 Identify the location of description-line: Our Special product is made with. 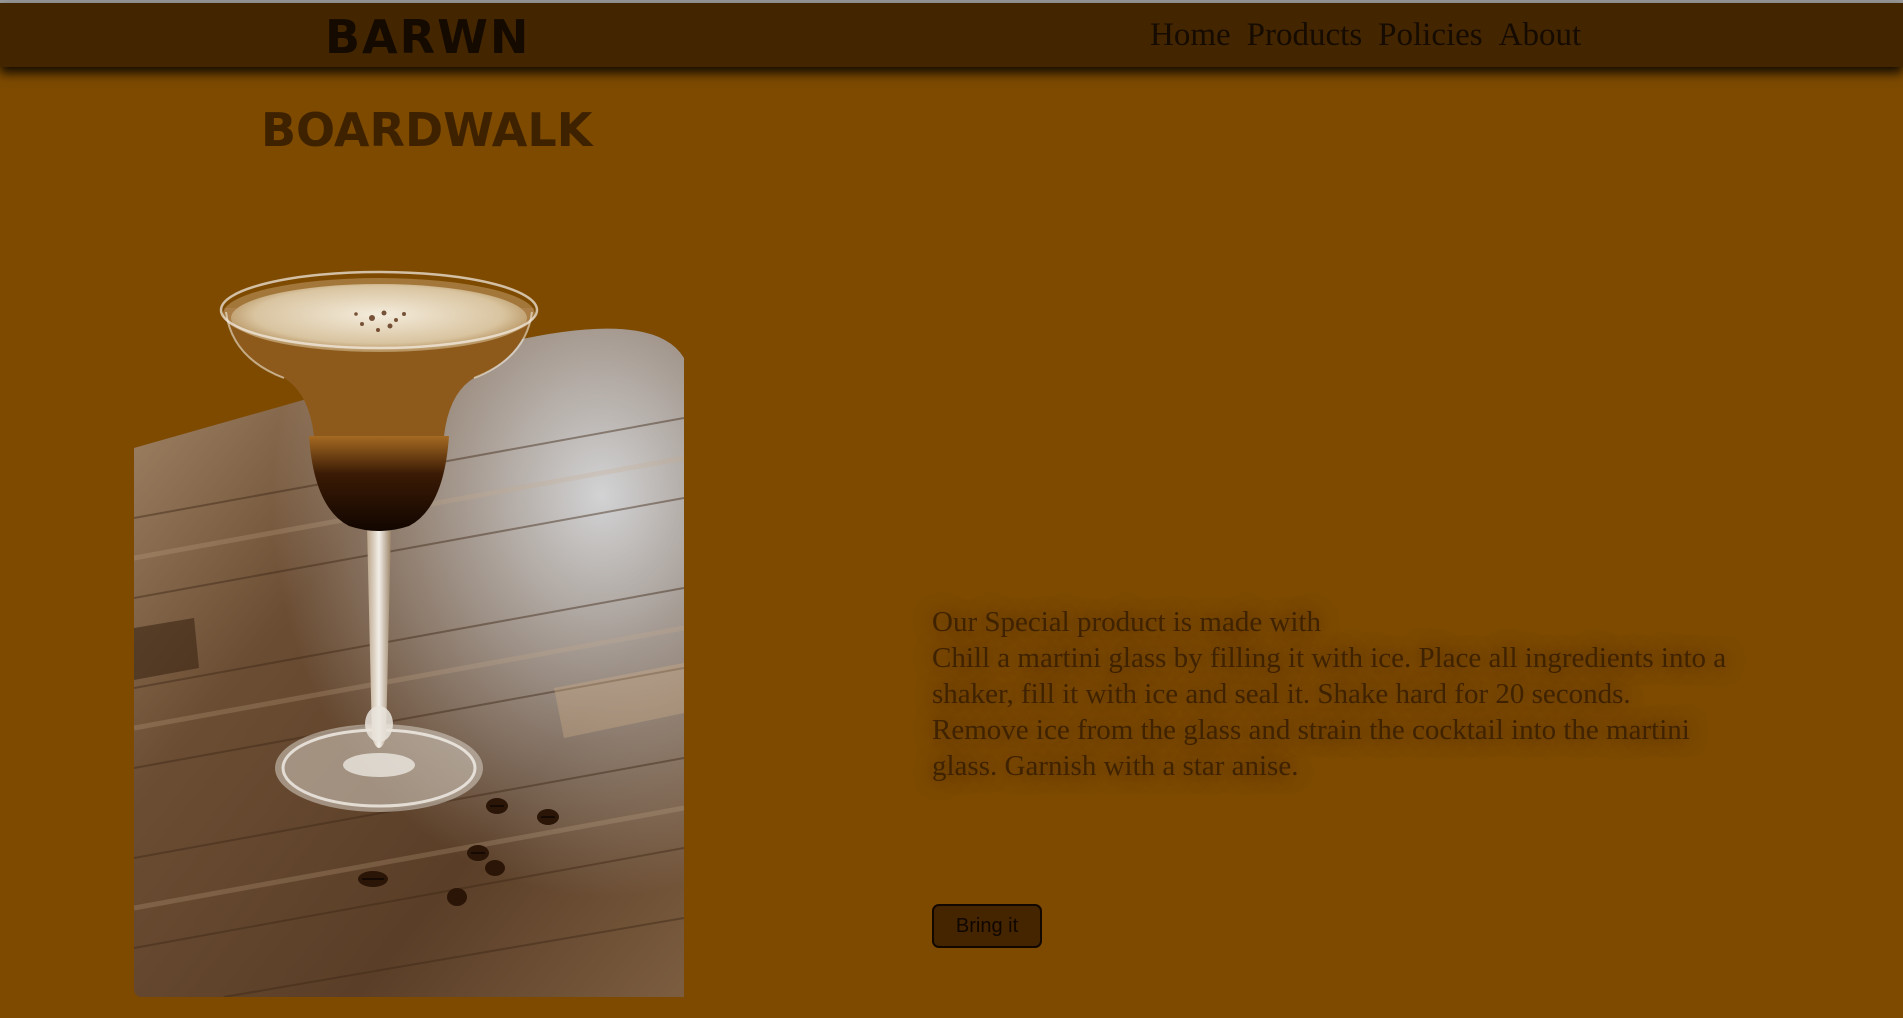
(1126, 622).